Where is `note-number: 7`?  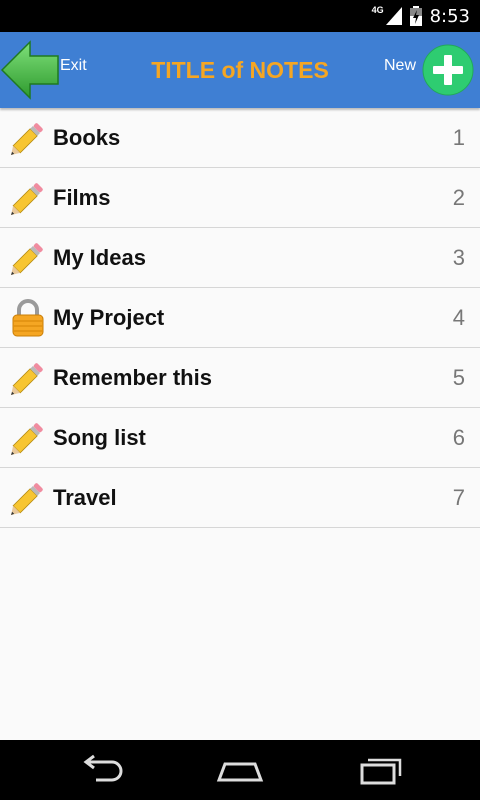
note-number: 7 is located at coordinates (458, 497).